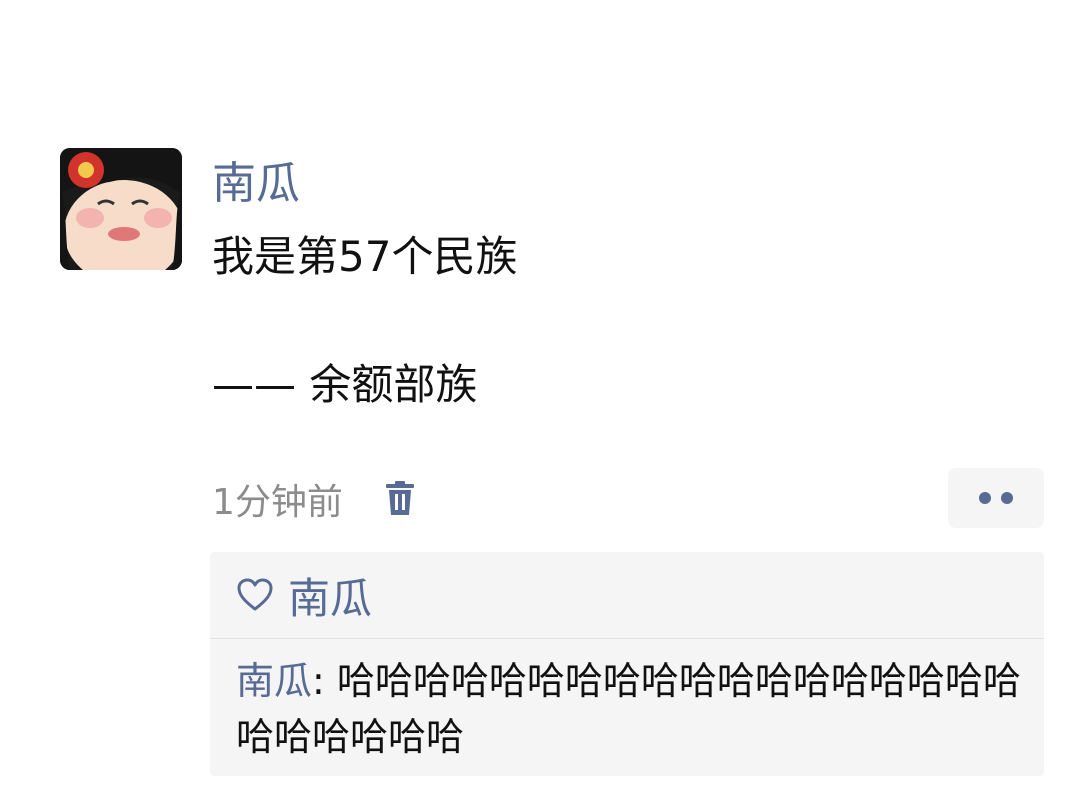 The height and width of the screenshot is (785, 1080). I want to click on post-content-line: 我是第57个民族, so click(365, 256).